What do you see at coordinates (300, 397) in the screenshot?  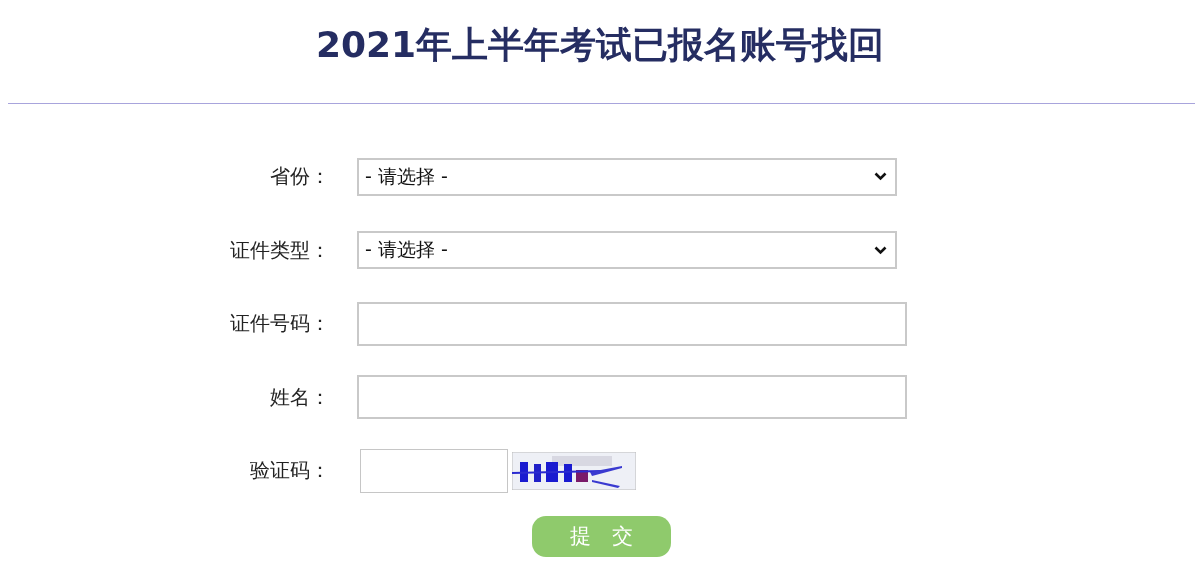 I see `field-label: 姓名：` at bounding box center [300, 397].